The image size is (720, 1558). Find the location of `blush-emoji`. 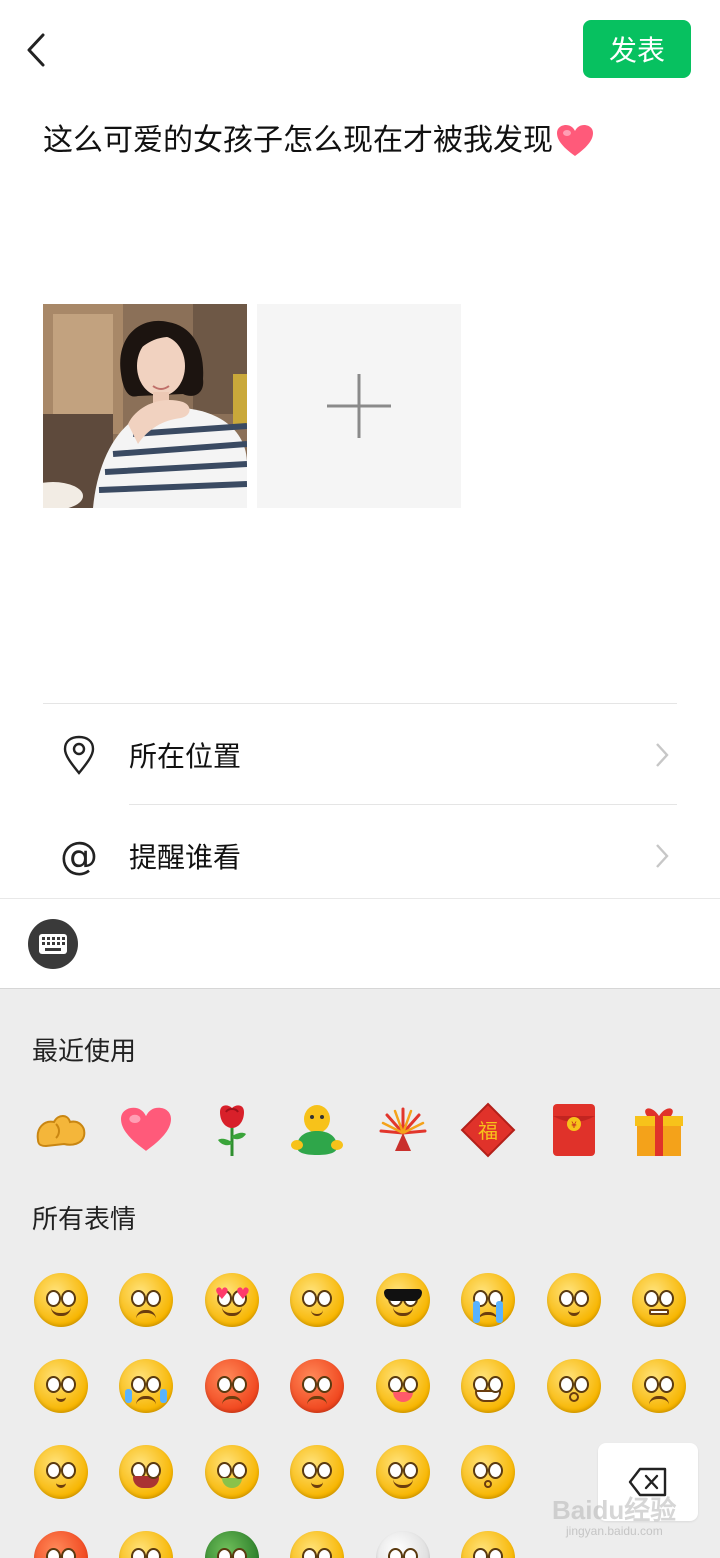

blush-emoji is located at coordinates (61, 1472).